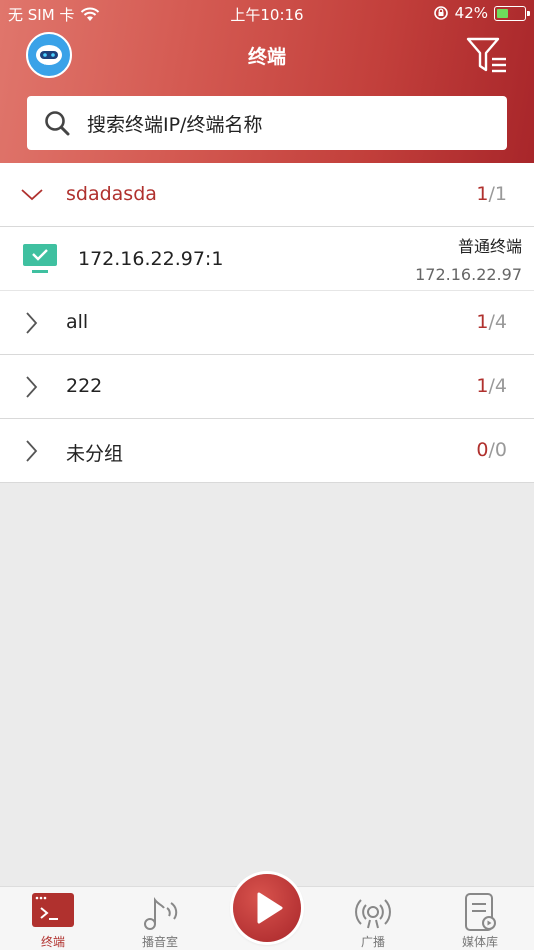  Describe the element at coordinates (471, 13) in the screenshot. I see `battery-percent: 42%` at that location.